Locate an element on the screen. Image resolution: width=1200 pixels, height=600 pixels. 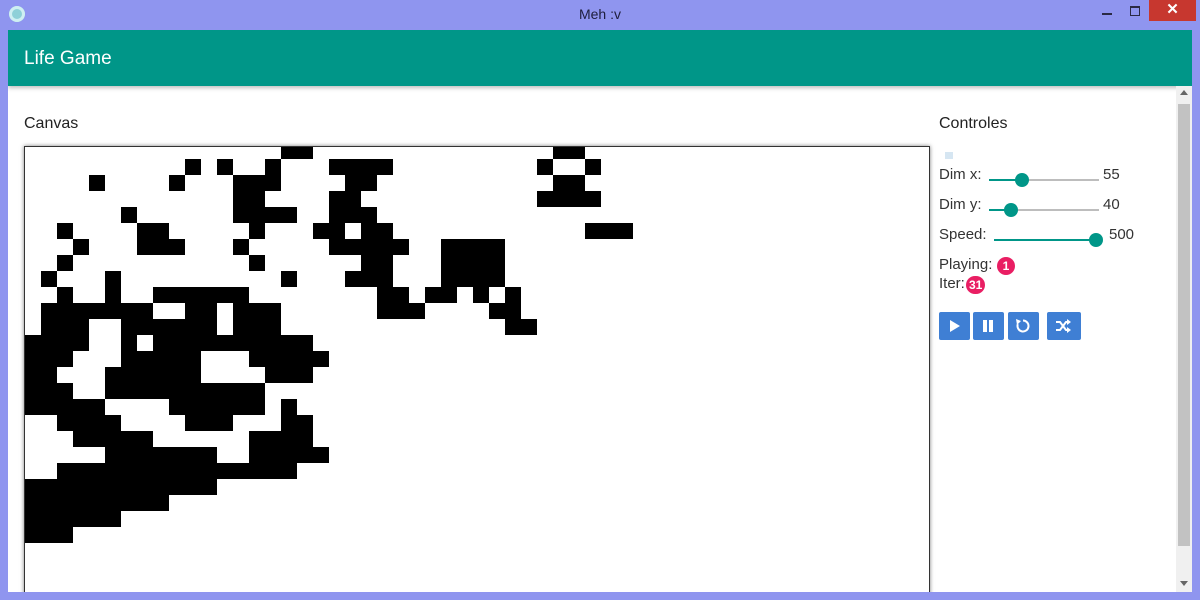
dim-y-slider is located at coordinates (1044, 210).